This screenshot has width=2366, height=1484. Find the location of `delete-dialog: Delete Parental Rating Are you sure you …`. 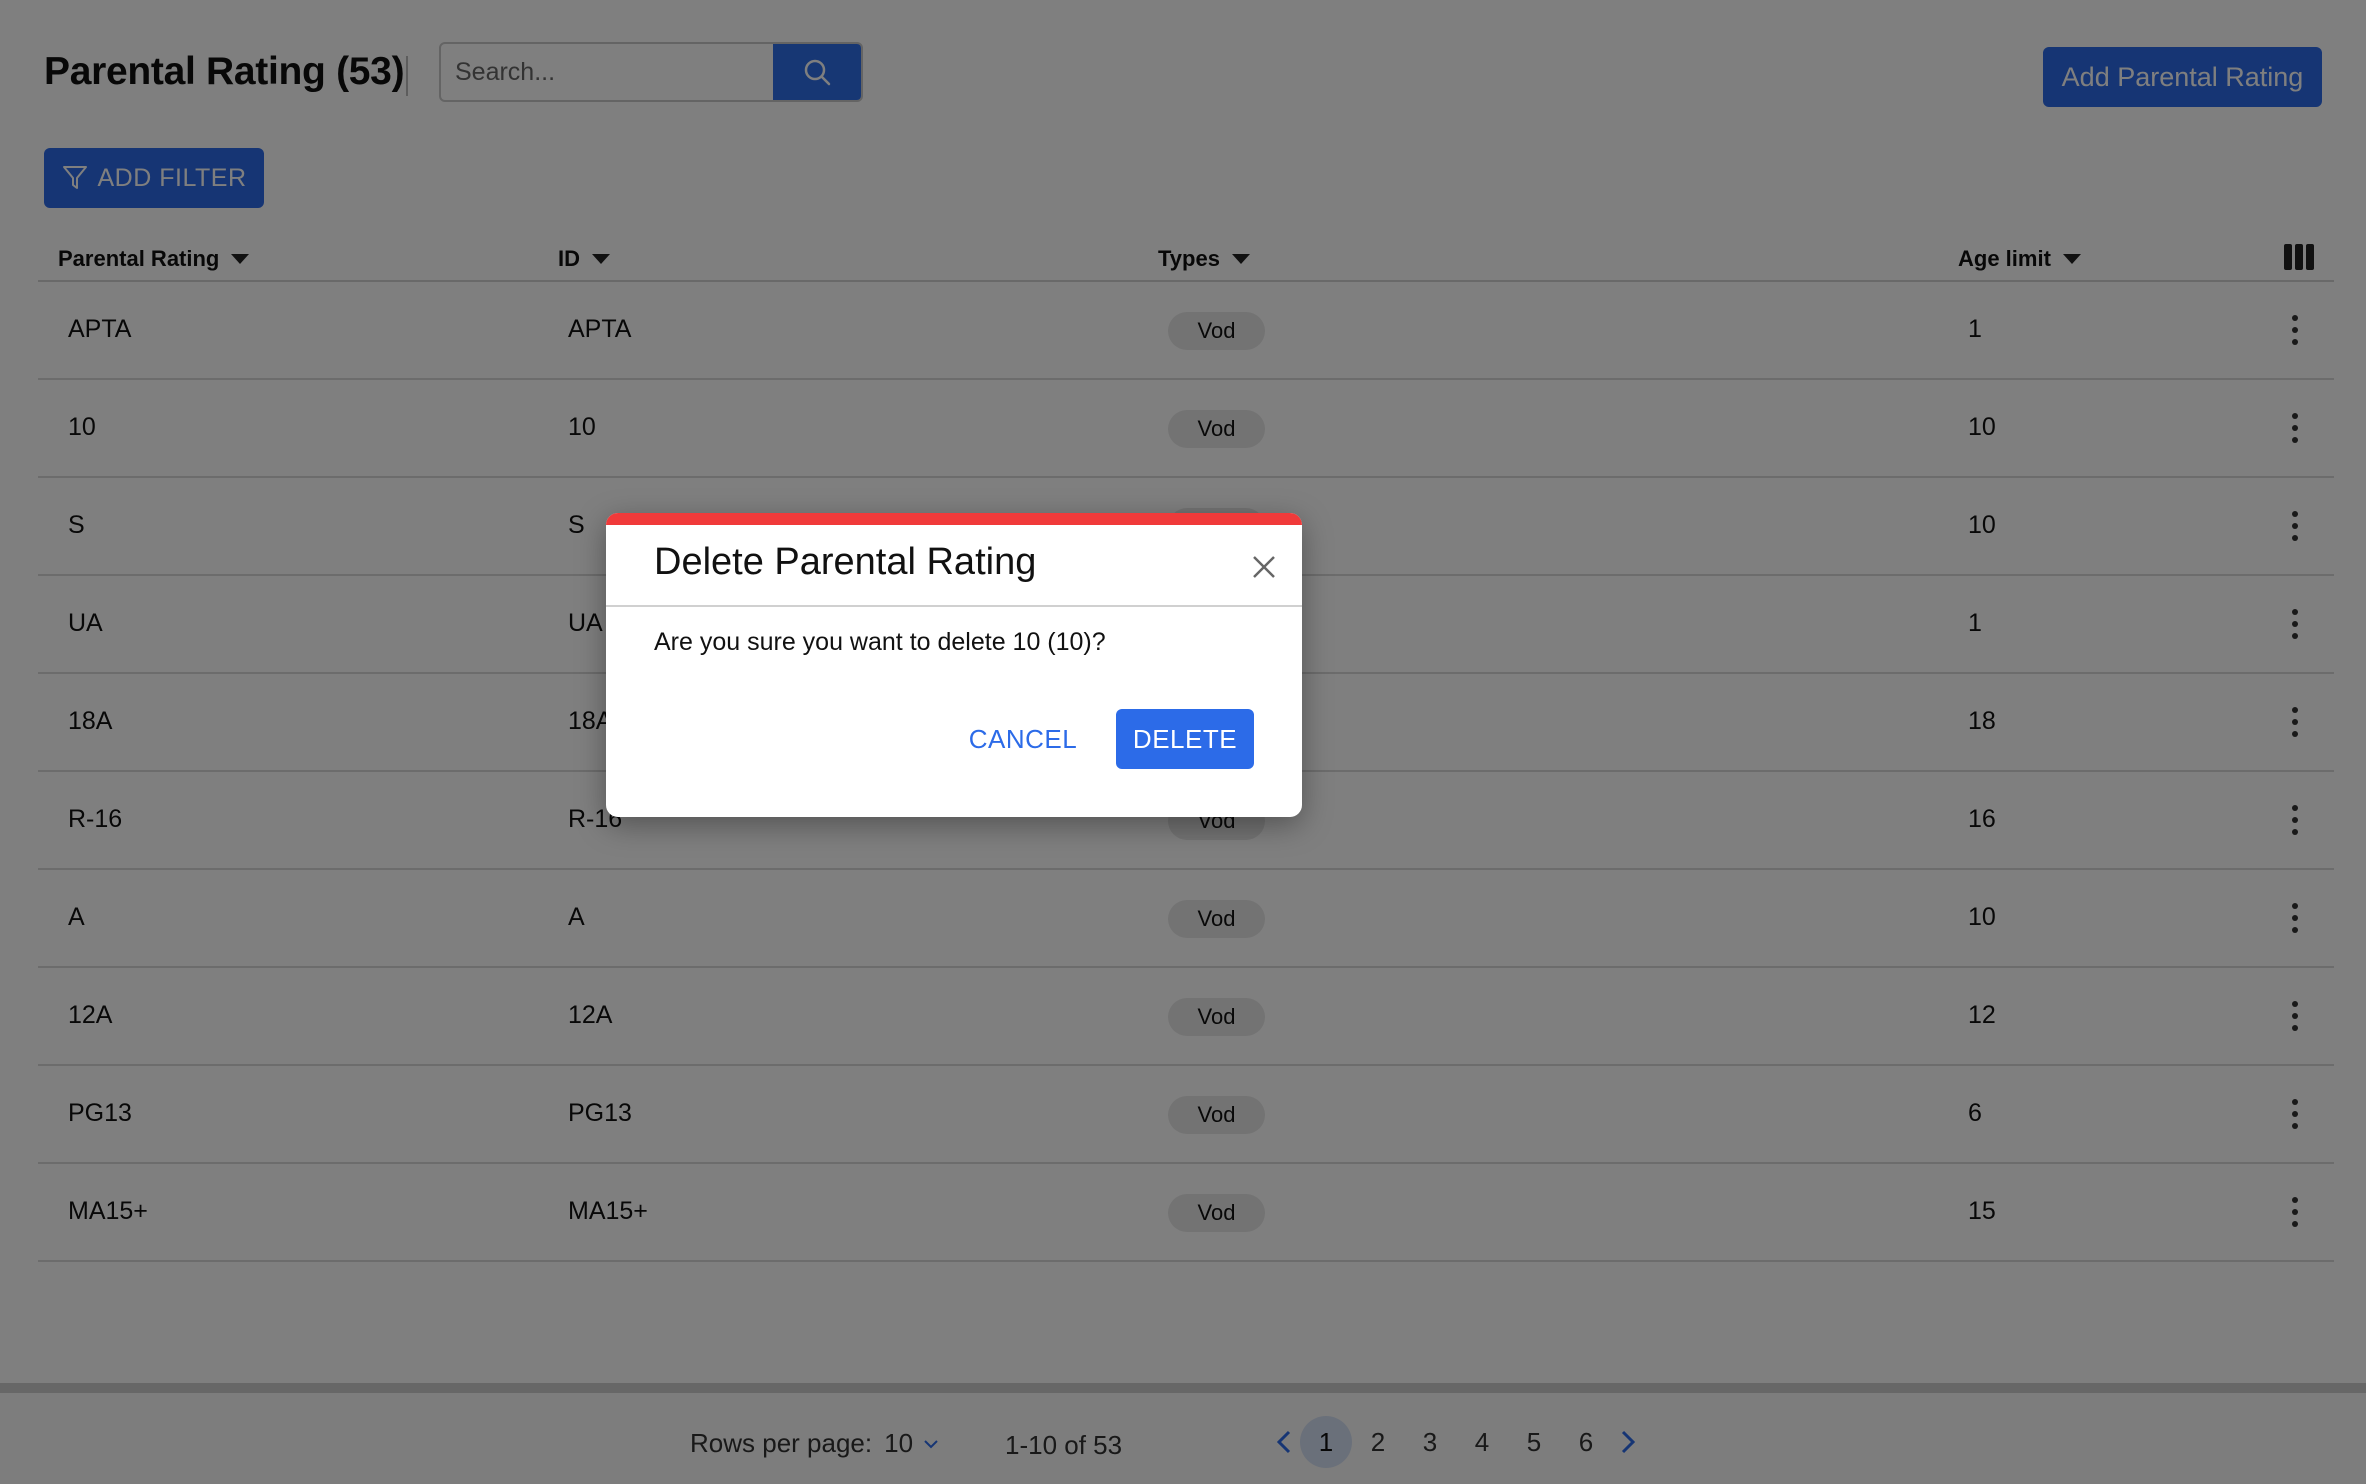

delete-dialog: Delete Parental Rating Are you sure you … is located at coordinates (954, 665).